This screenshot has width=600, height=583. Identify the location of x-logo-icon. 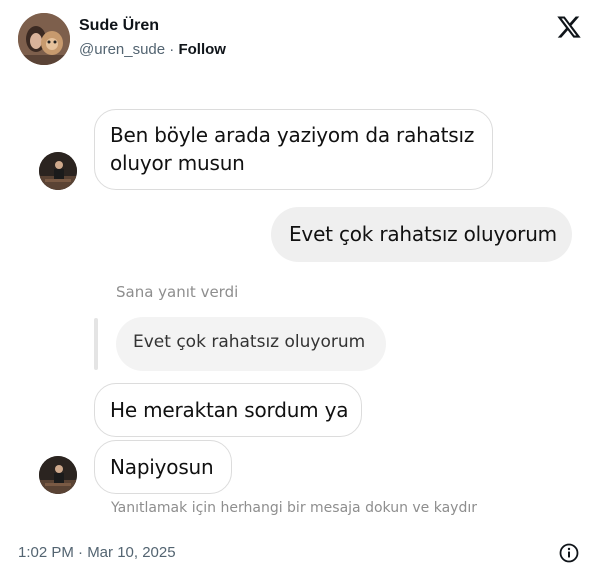
(569, 27).